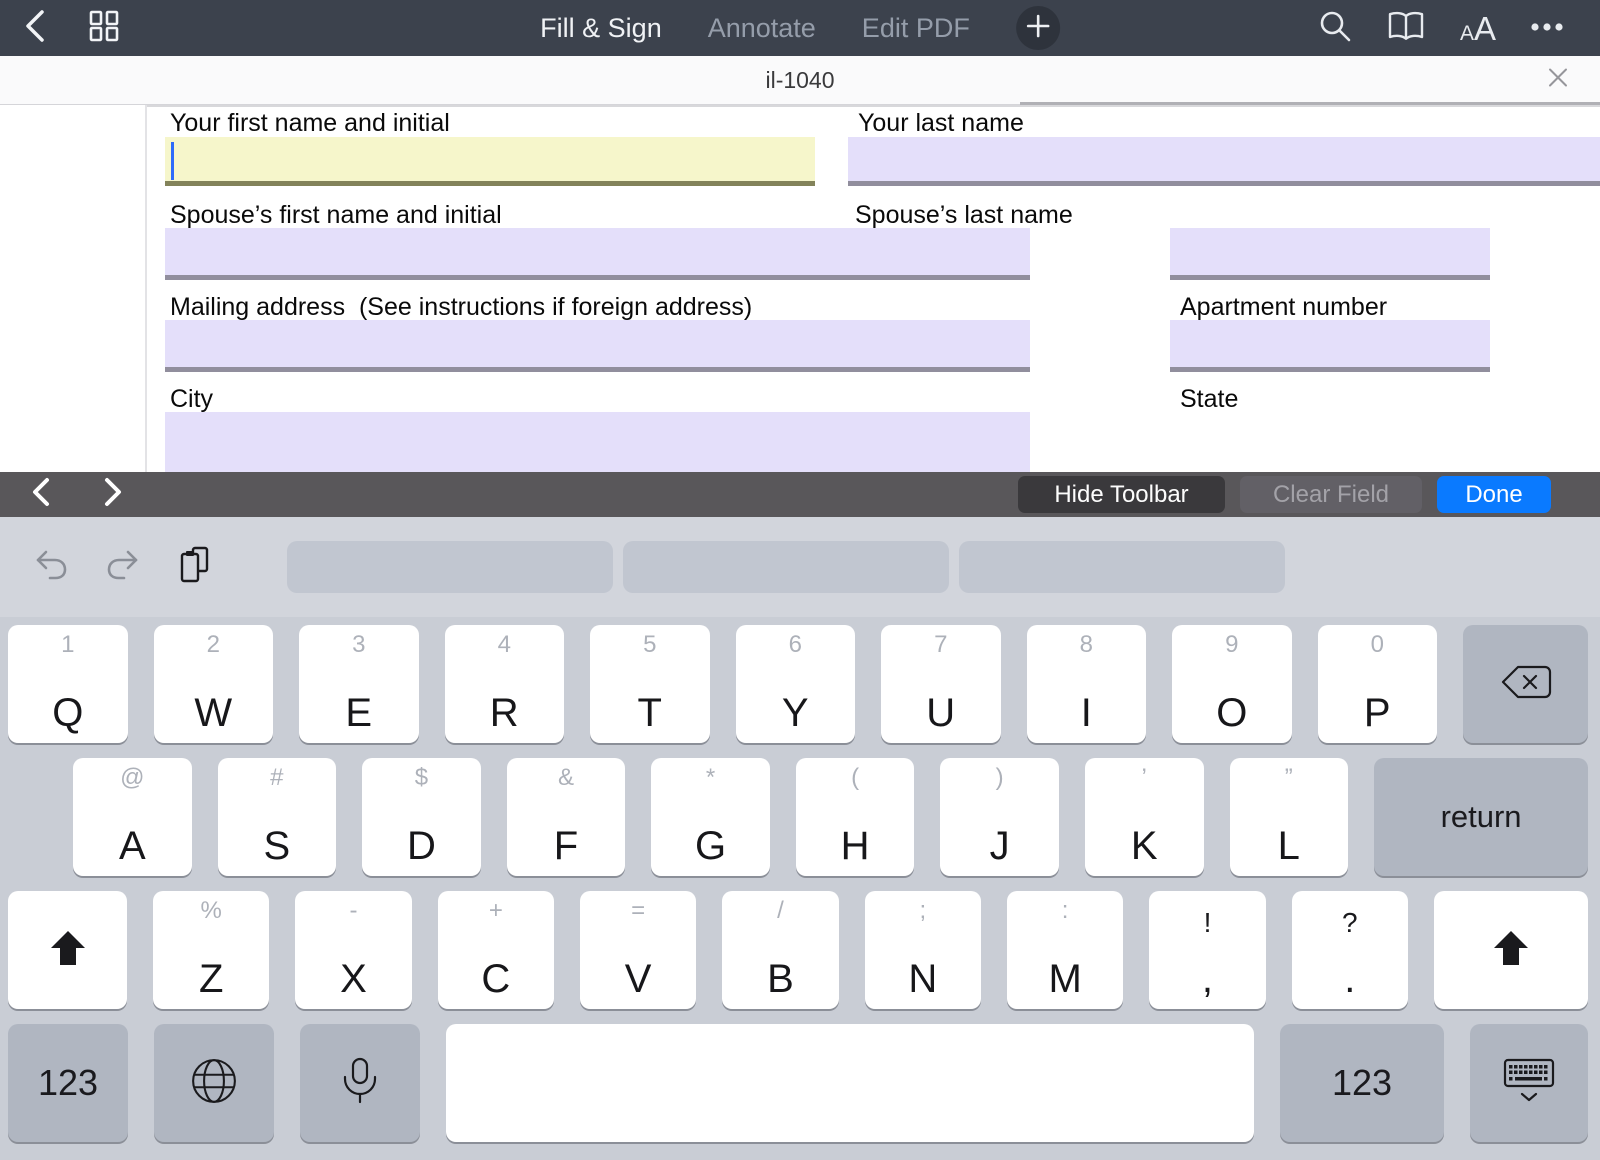  I want to click on key-e: 3E, so click(359, 684).